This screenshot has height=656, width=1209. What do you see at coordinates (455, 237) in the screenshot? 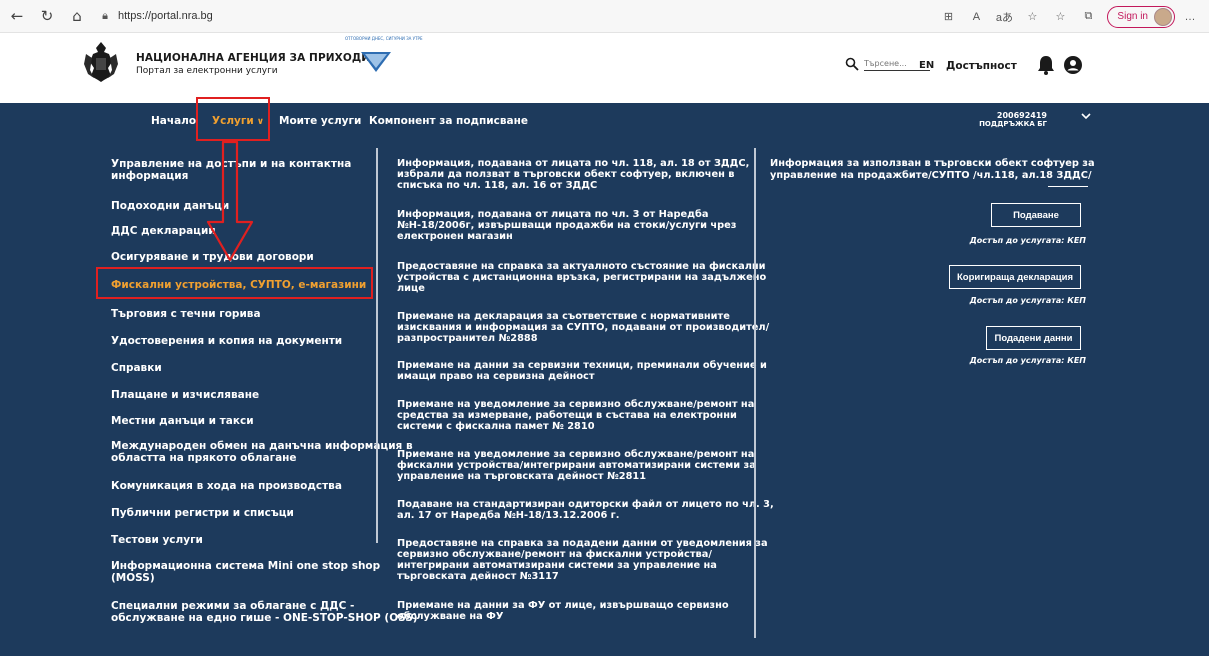
I see `service-item: електронен магазин` at bounding box center [455, 237].